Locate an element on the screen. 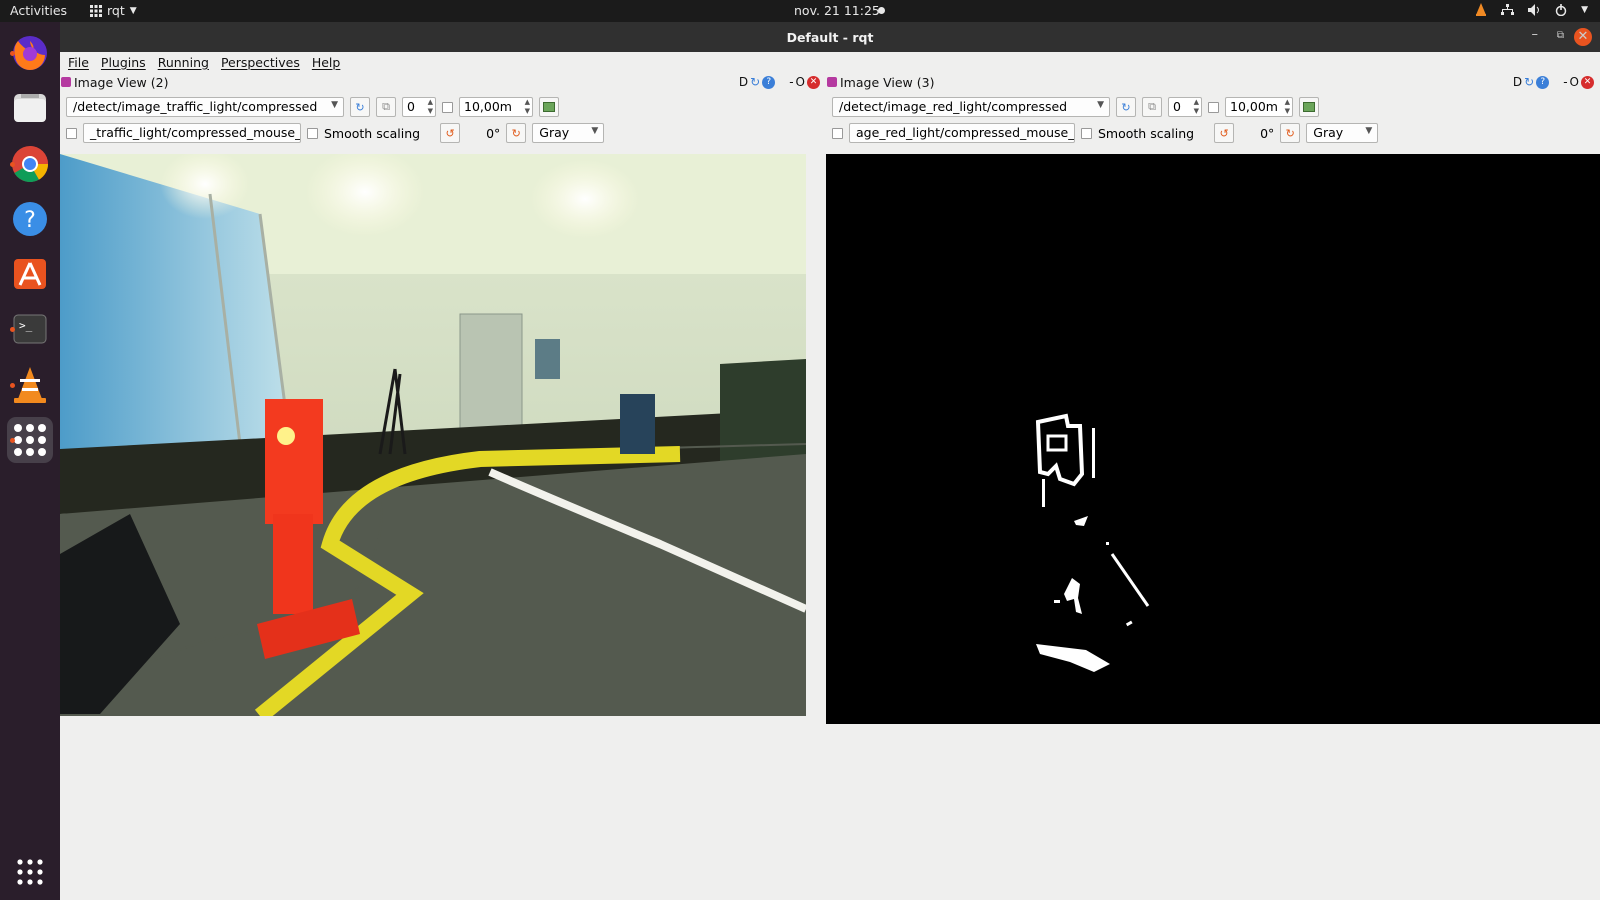  mouse-topic-input: _traffic_light/compressed_mouse_left is located at coordinates (192, 133).